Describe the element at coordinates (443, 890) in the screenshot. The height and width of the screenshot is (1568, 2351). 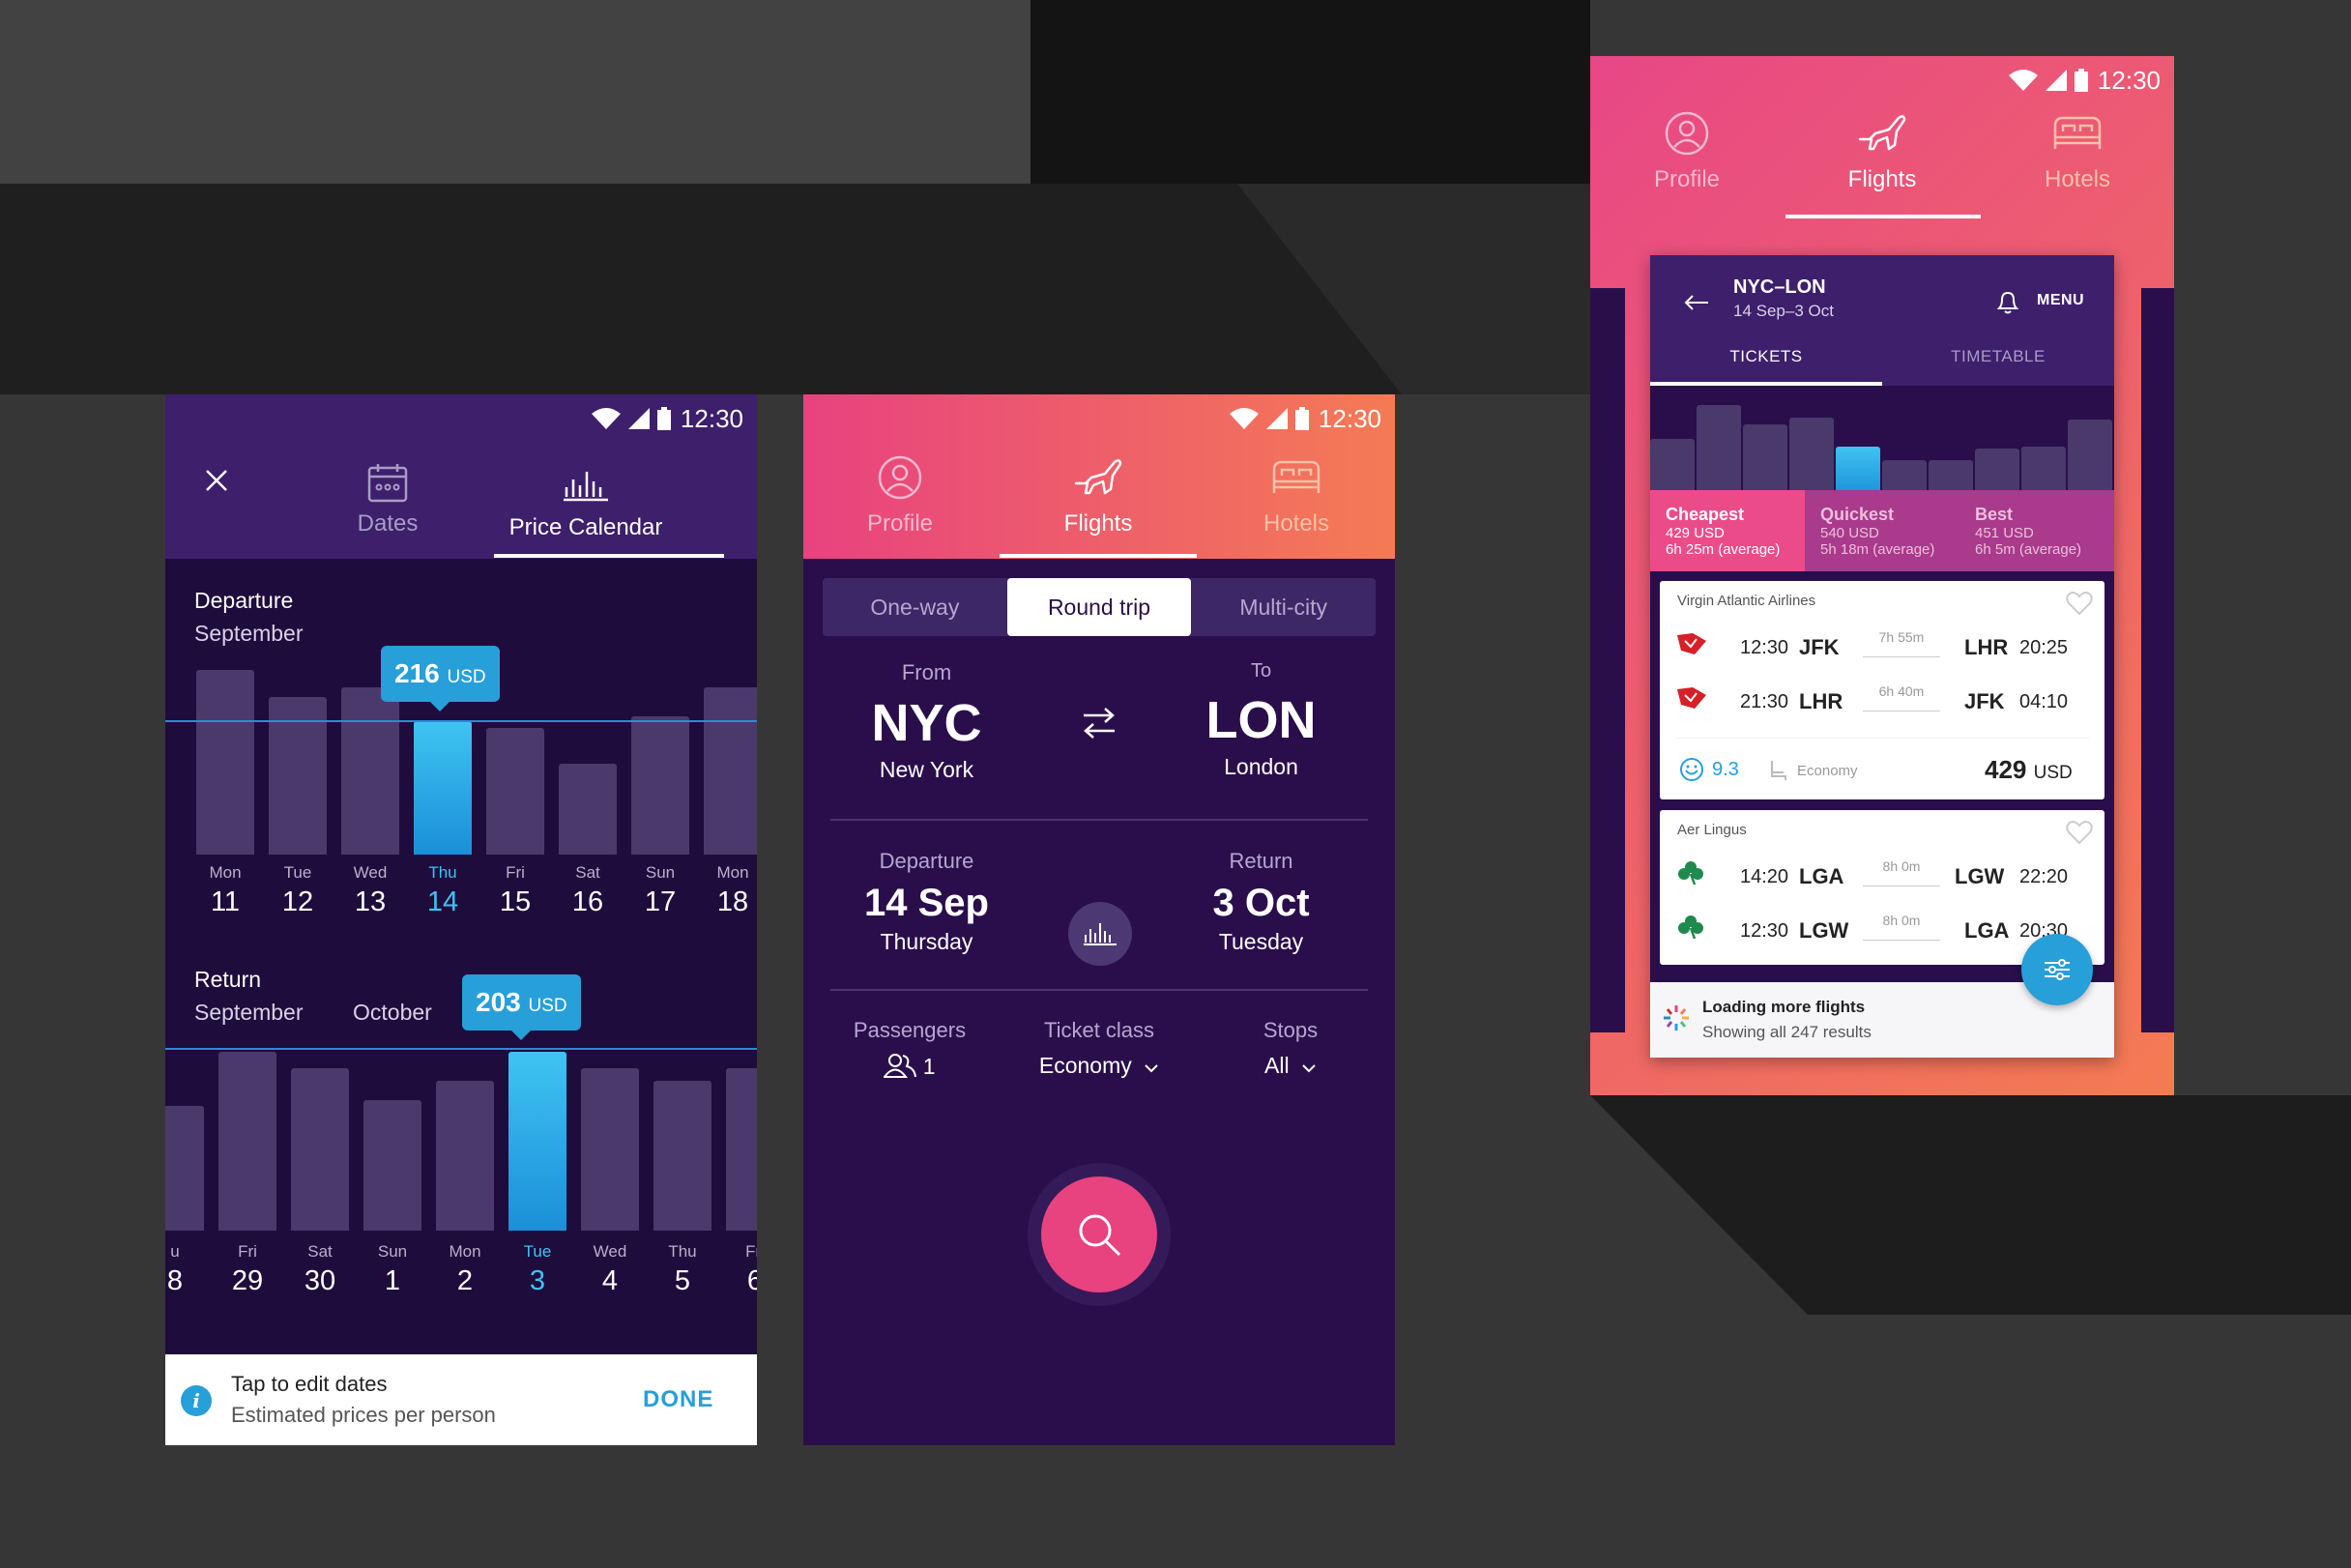
I see `day-label: Thu 14` at that location.